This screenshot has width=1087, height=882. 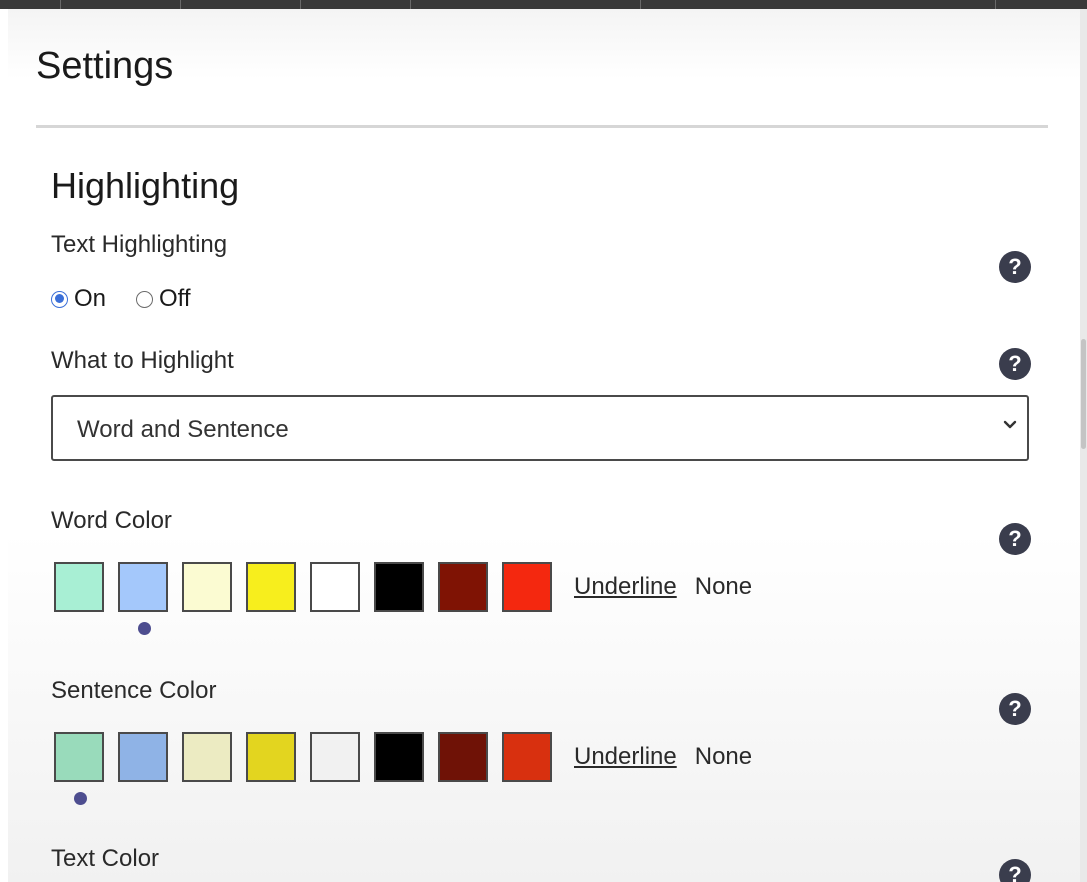 I want to click on what-to-highlight-value: Word and Sentence, so click(x=183, y=429).